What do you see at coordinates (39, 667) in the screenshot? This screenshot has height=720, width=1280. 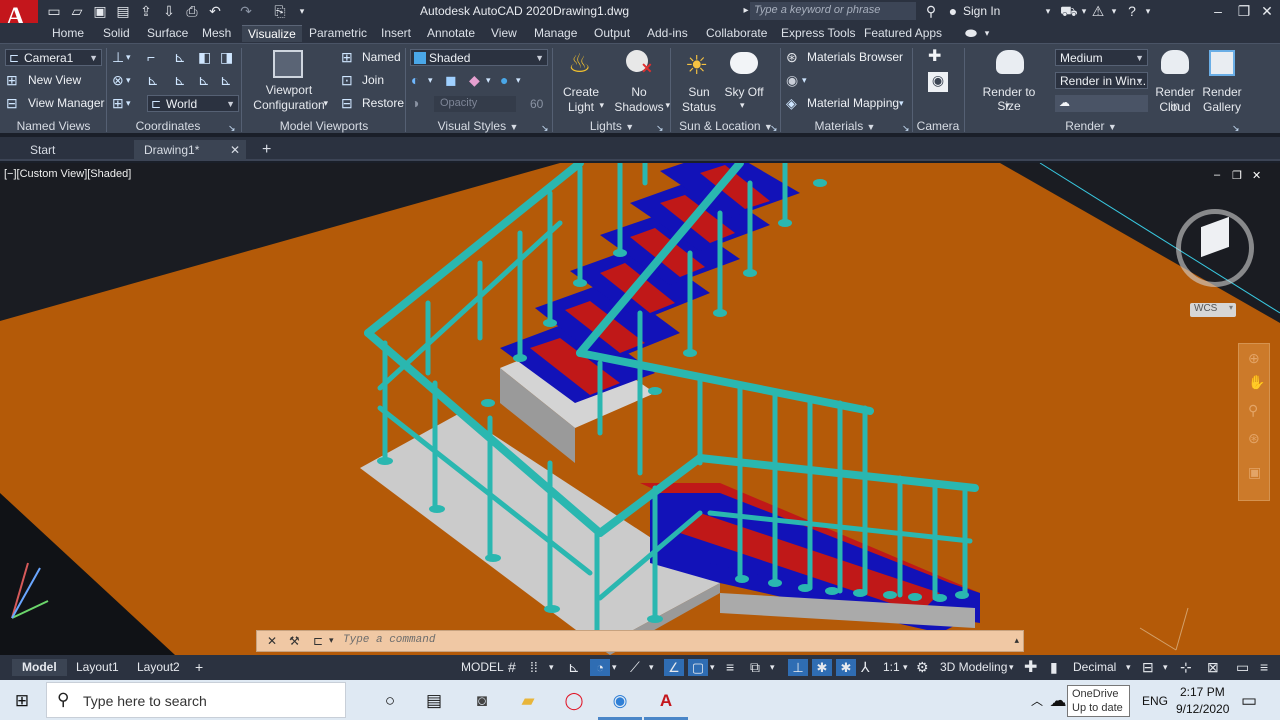 I see `layout-tab-model: Model` at bounding box center [39, 667].